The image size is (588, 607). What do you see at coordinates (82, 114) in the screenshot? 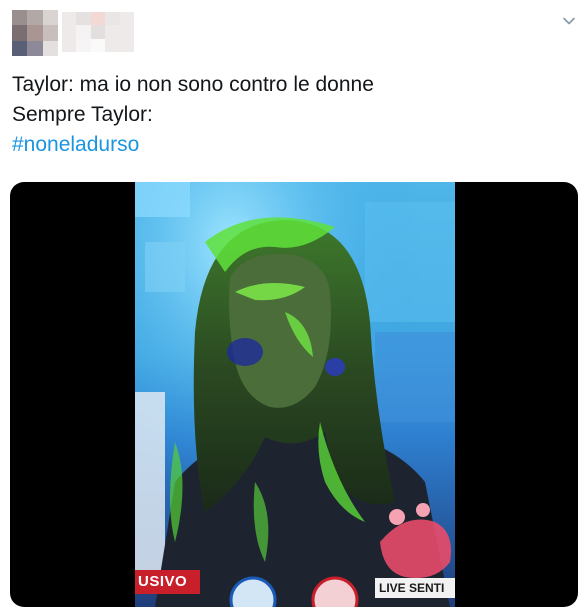
I see `tweet-text-line: Sempre Taylor:` at bounding box center [82, 114].